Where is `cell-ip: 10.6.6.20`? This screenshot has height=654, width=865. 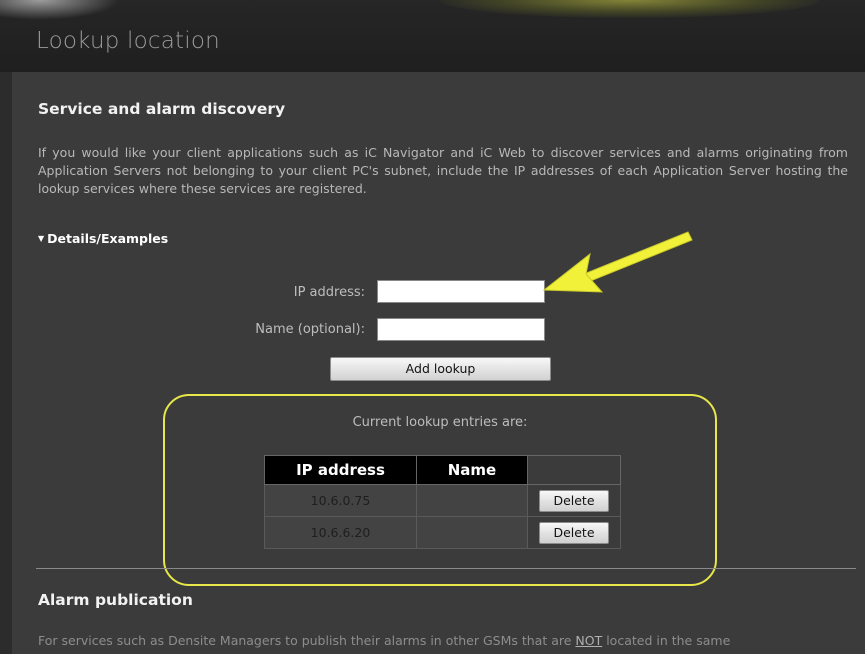 cell-ip: 10.6.6.20 is located at coordinates (340, 532).